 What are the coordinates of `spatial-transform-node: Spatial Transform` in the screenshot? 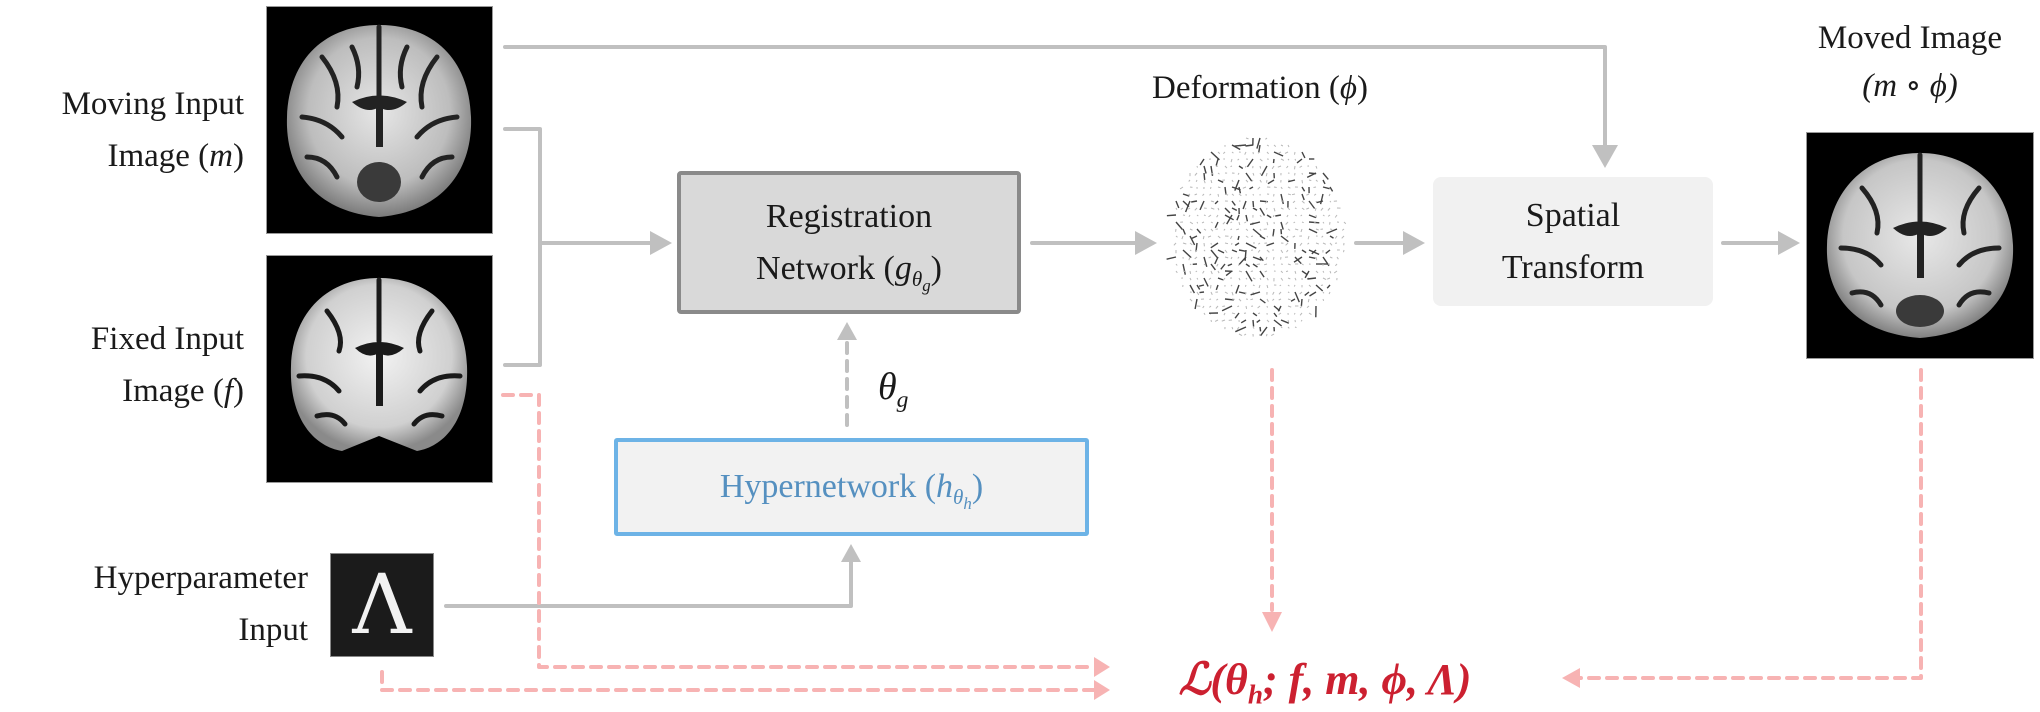 It's located at (1573, 241).